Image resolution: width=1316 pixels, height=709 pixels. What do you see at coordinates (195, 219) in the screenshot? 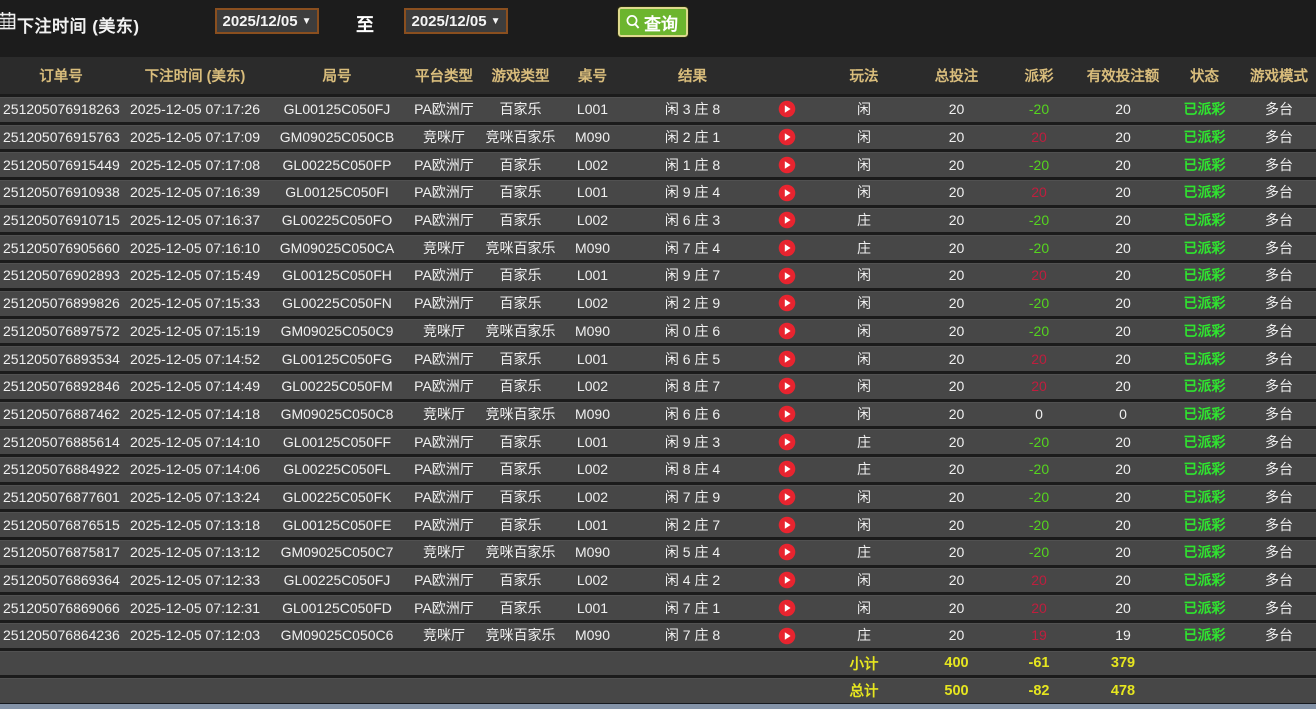
I see `cell-time: 2025-12-05 07:16:37` at bounding box center [195, 219].